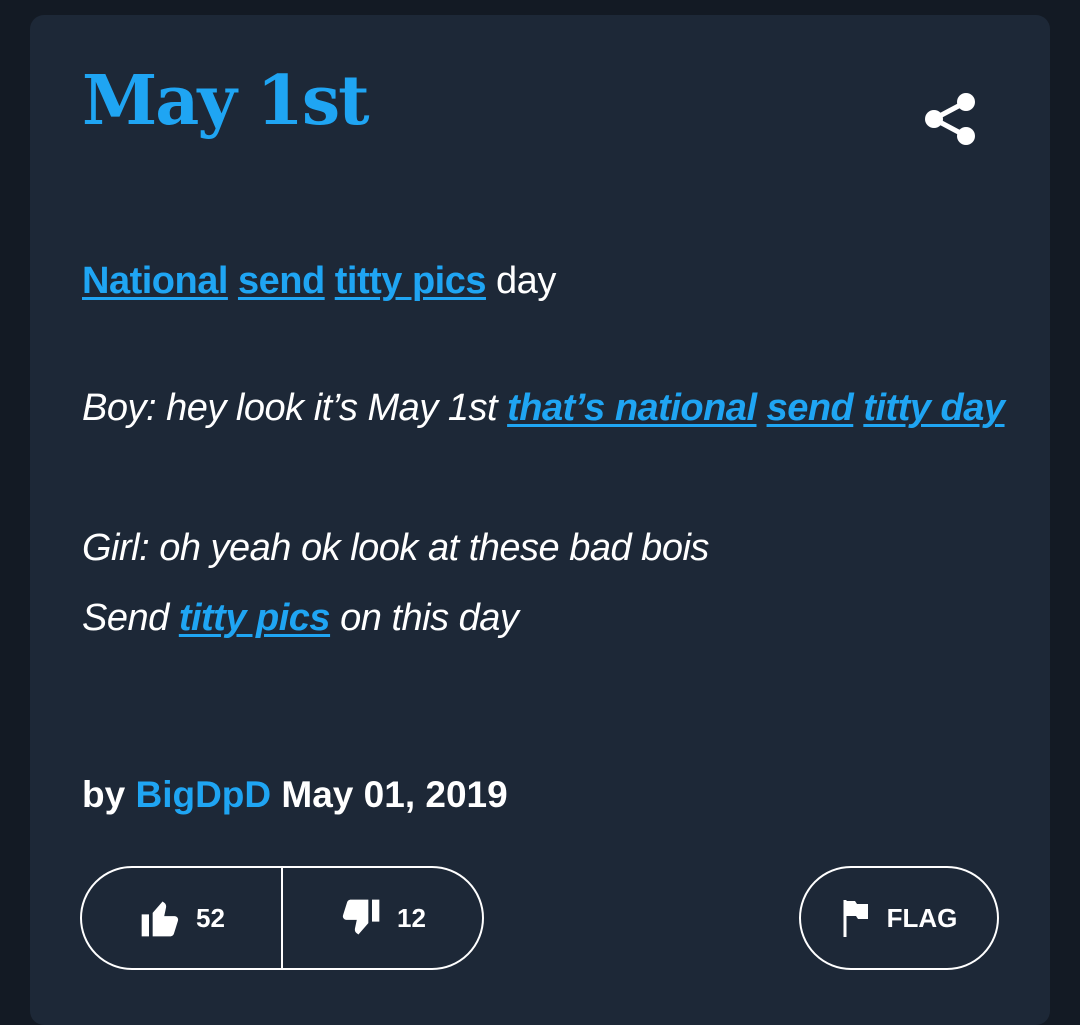 The image size is (1080, 1025). What do you see at coordinates (922, 917) in the screenshot?
I see `flag-label: FLAG` at bounding box center [922, 917].